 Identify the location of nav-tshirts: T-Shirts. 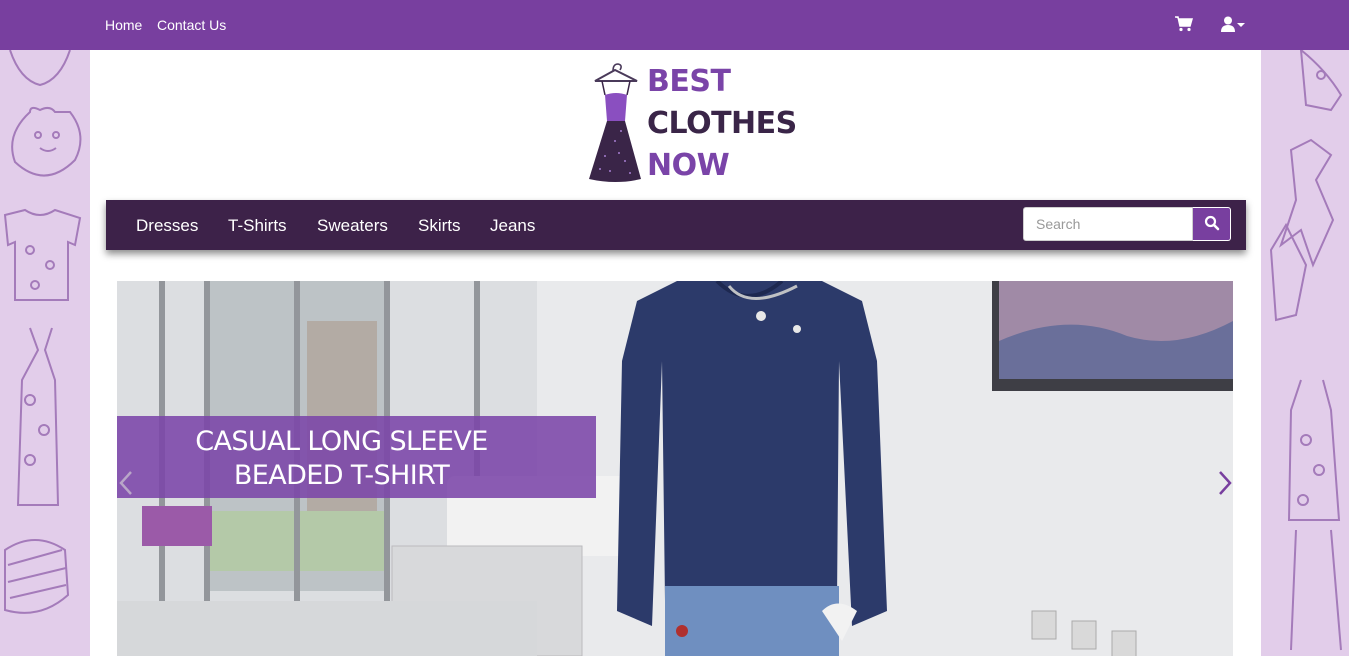
(257, 226).